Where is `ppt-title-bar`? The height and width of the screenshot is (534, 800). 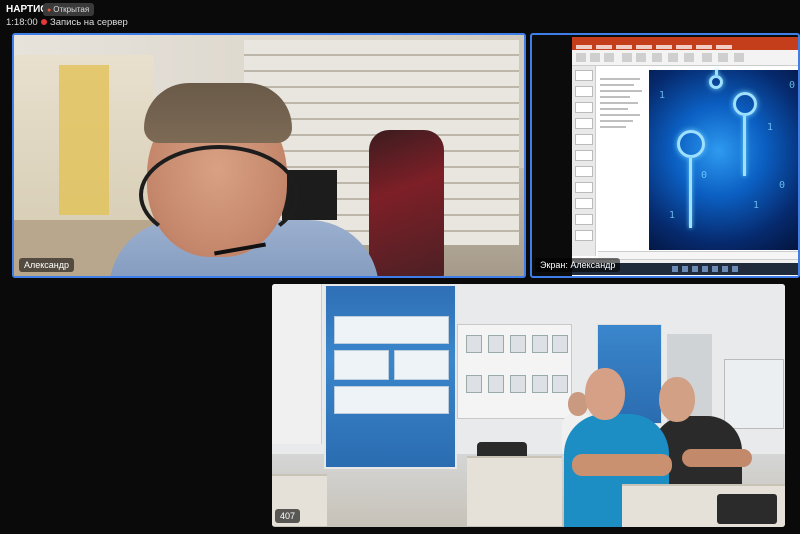
ppt-title-bar is located at coordinates (685, 40).